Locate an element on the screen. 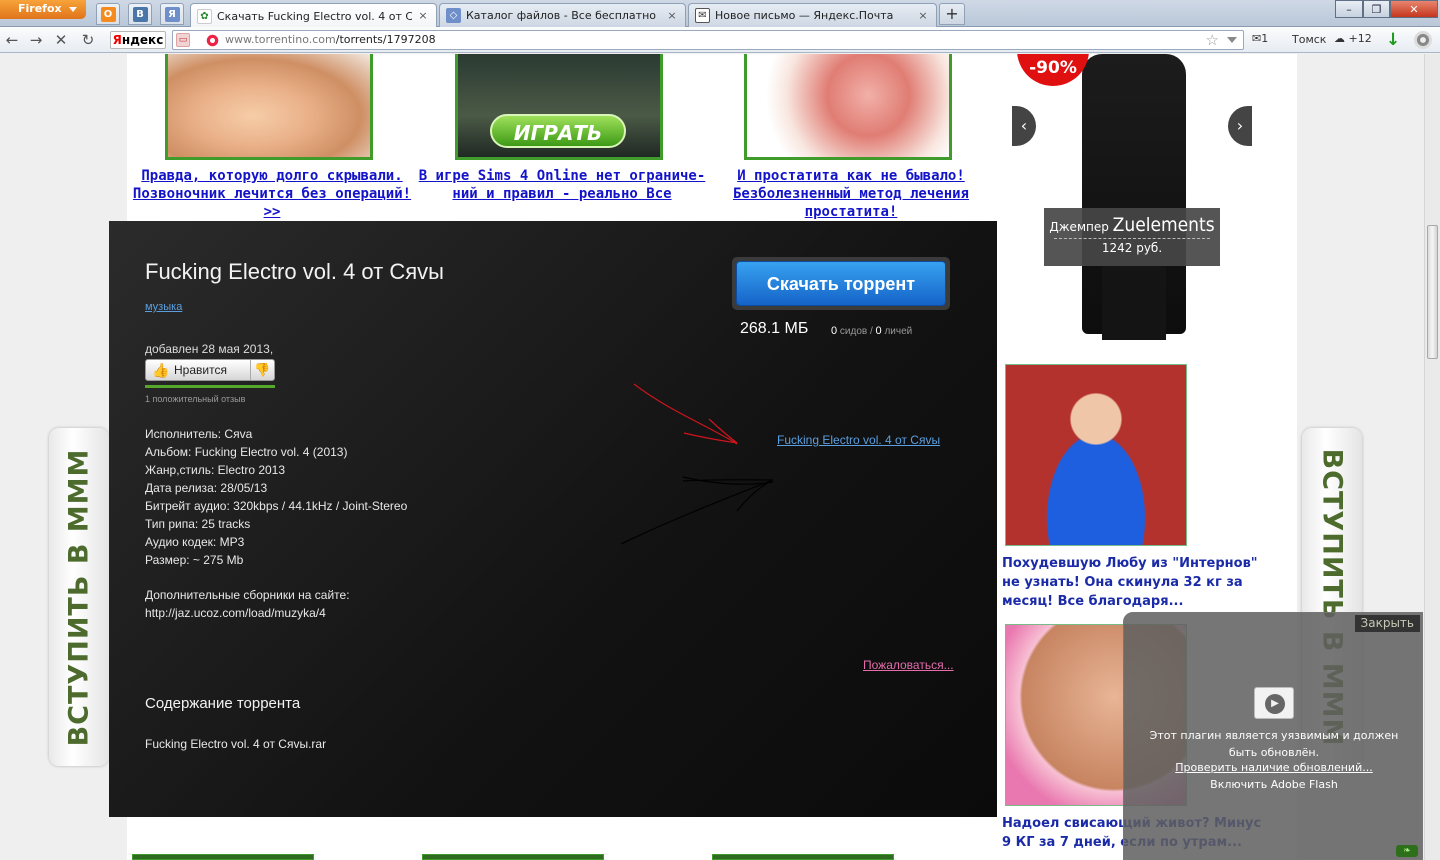 This screenshot has width=1440, height=860. product-price: 1242 руб. is located at coordinates (1132, 248).